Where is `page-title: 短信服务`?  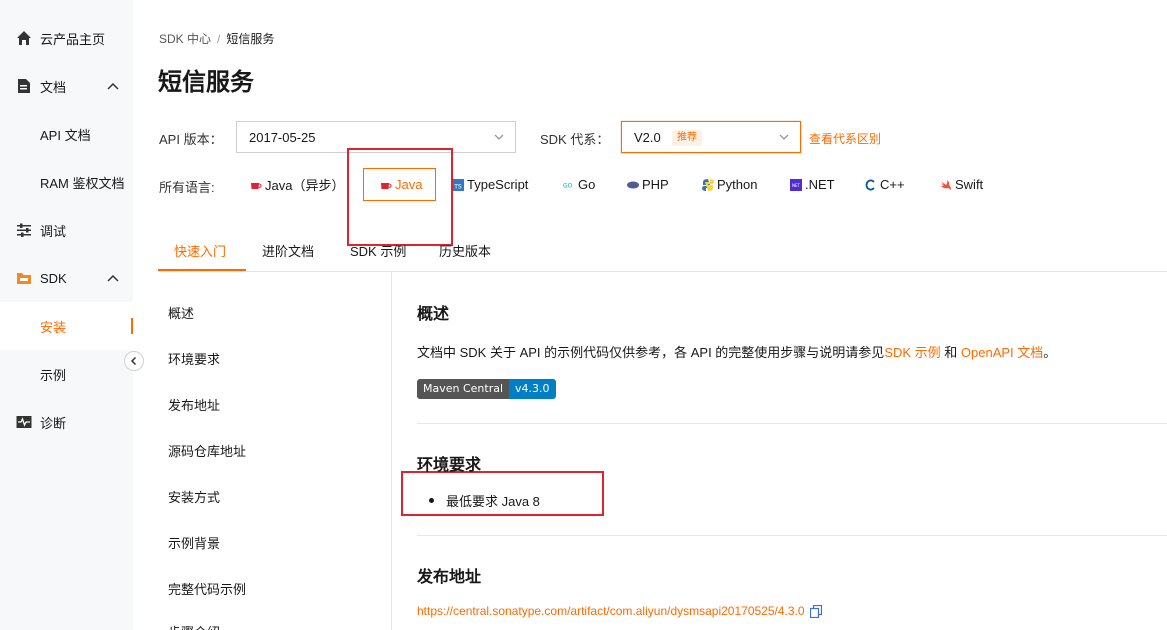
page-title: 短信服务 is located at coordinates (206, 82).